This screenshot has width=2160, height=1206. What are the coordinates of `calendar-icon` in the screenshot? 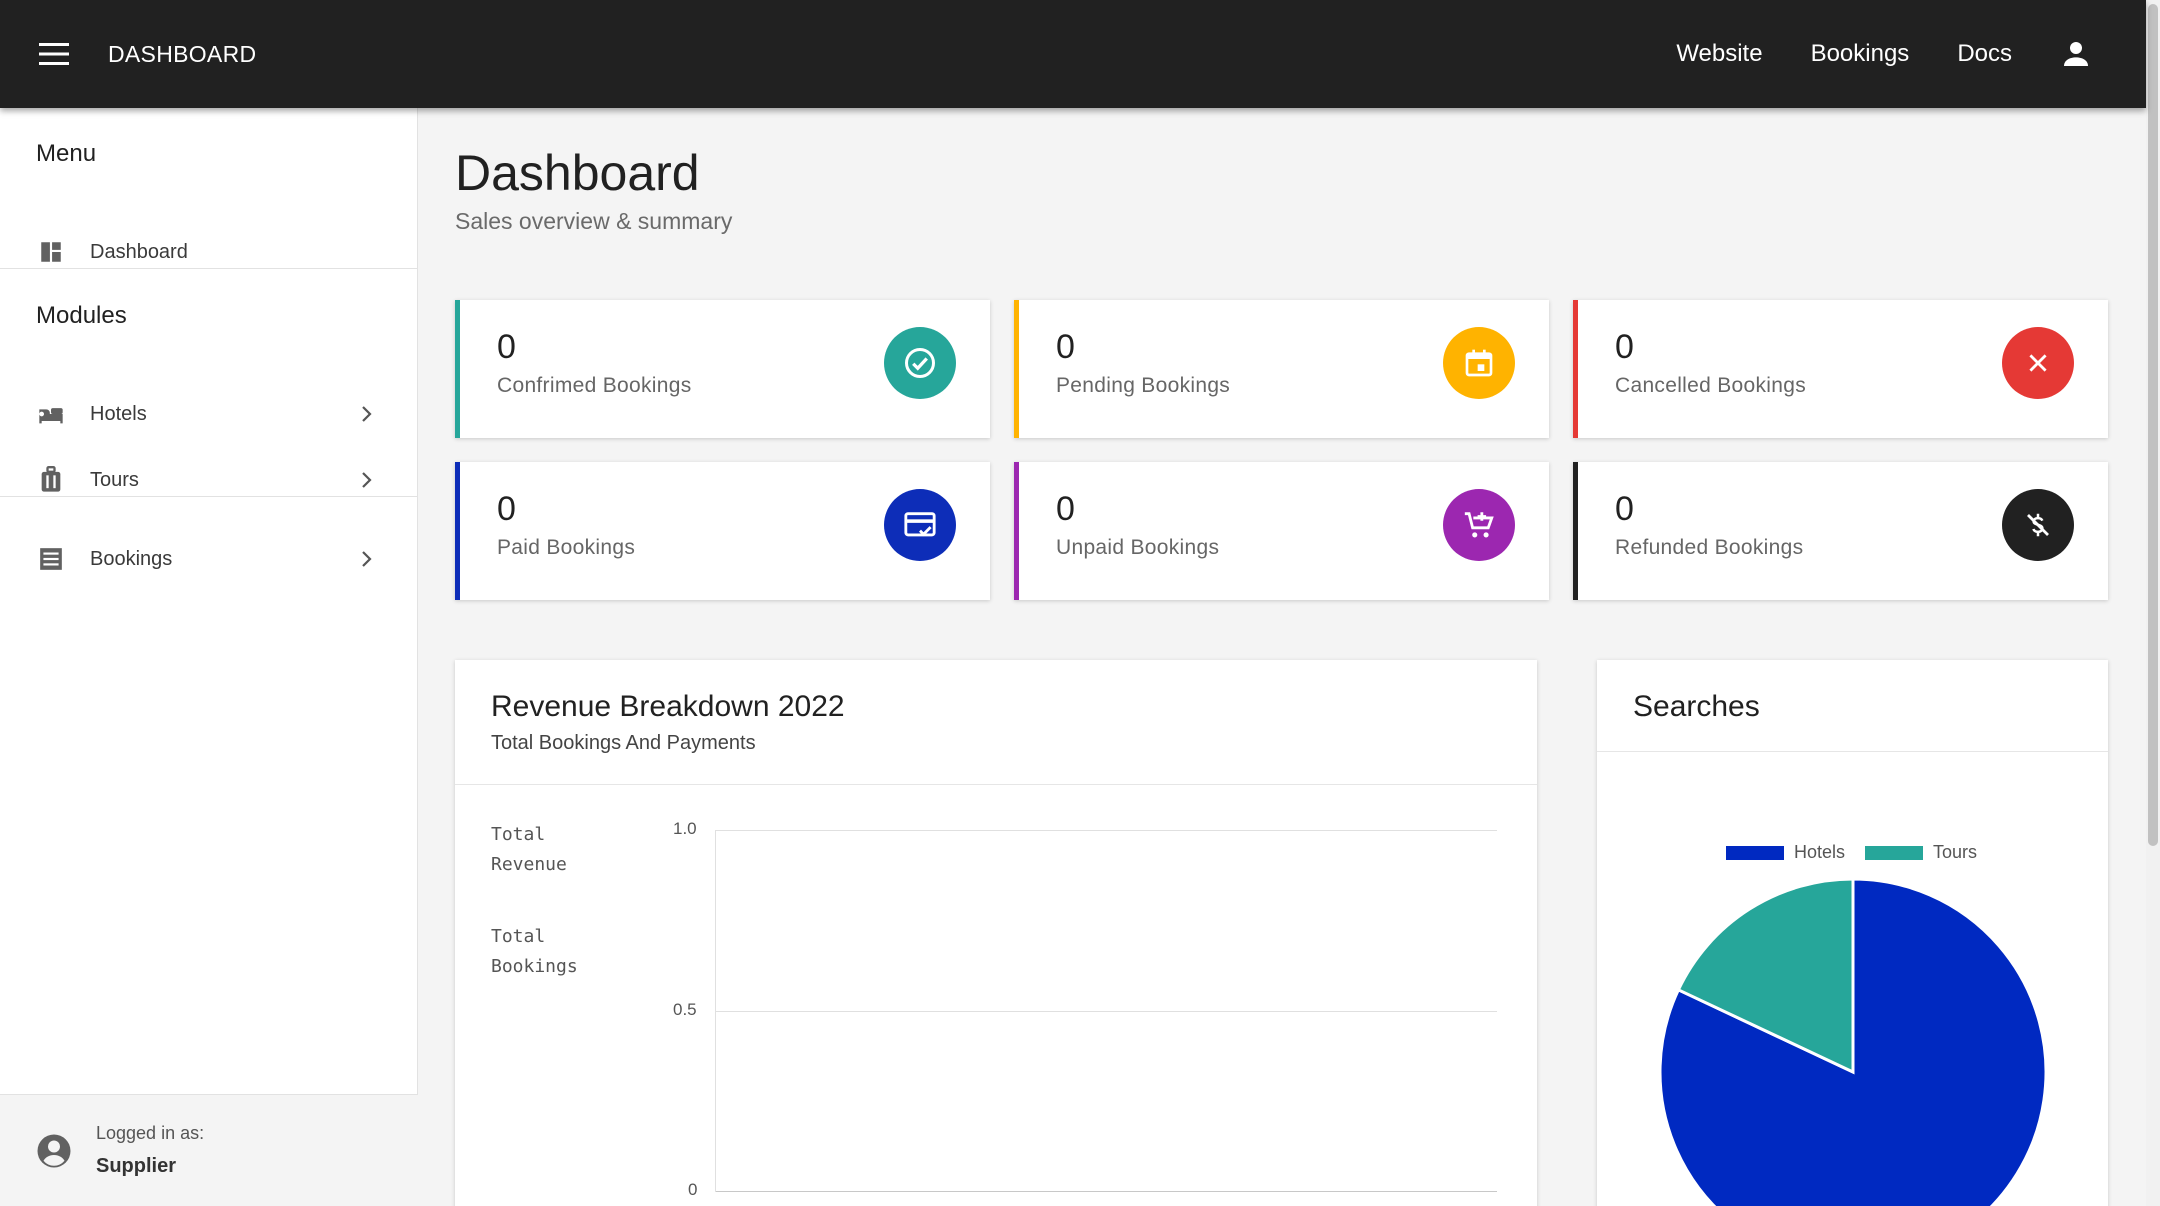 It's located at (1479, 363).